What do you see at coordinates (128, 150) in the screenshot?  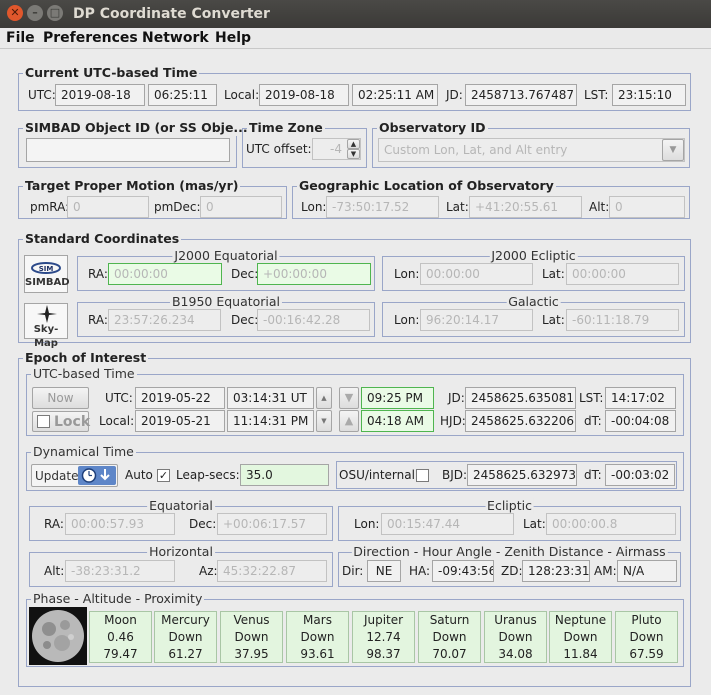 I see `simbad-id-input` at bounding box center [128, 150].